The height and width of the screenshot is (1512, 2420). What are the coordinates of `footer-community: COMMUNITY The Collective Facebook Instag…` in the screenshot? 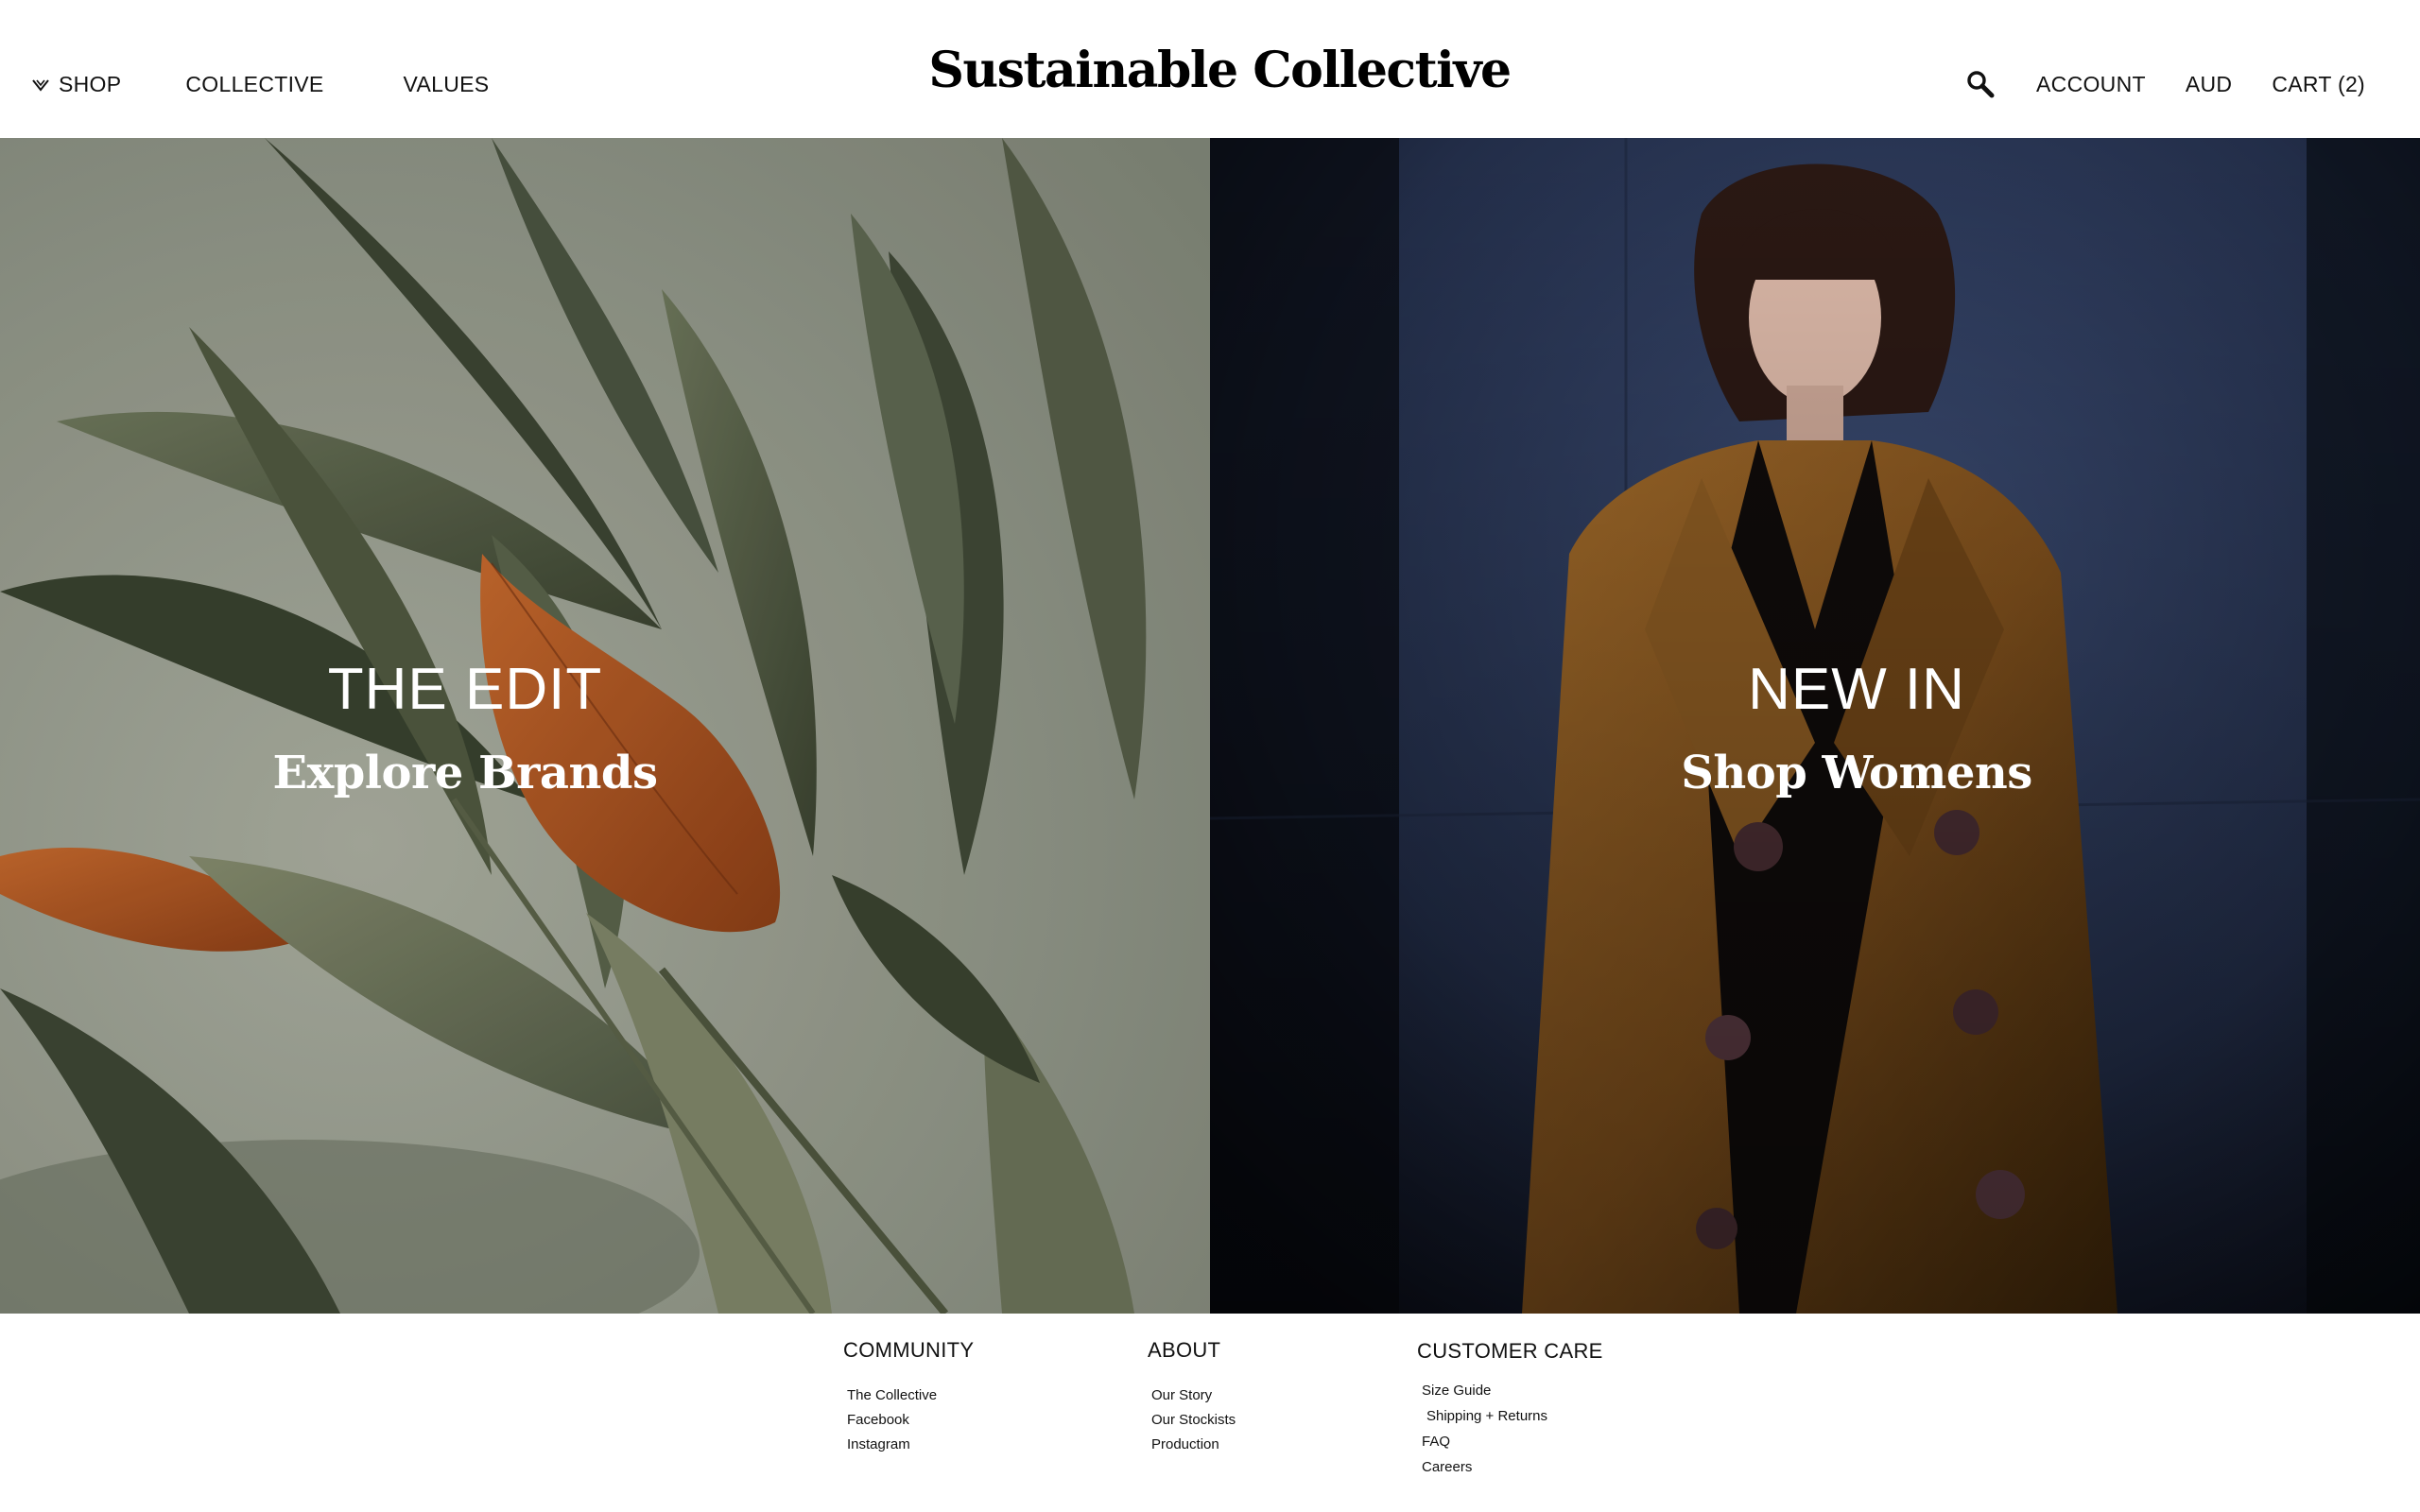 It's located at (909, 1397).